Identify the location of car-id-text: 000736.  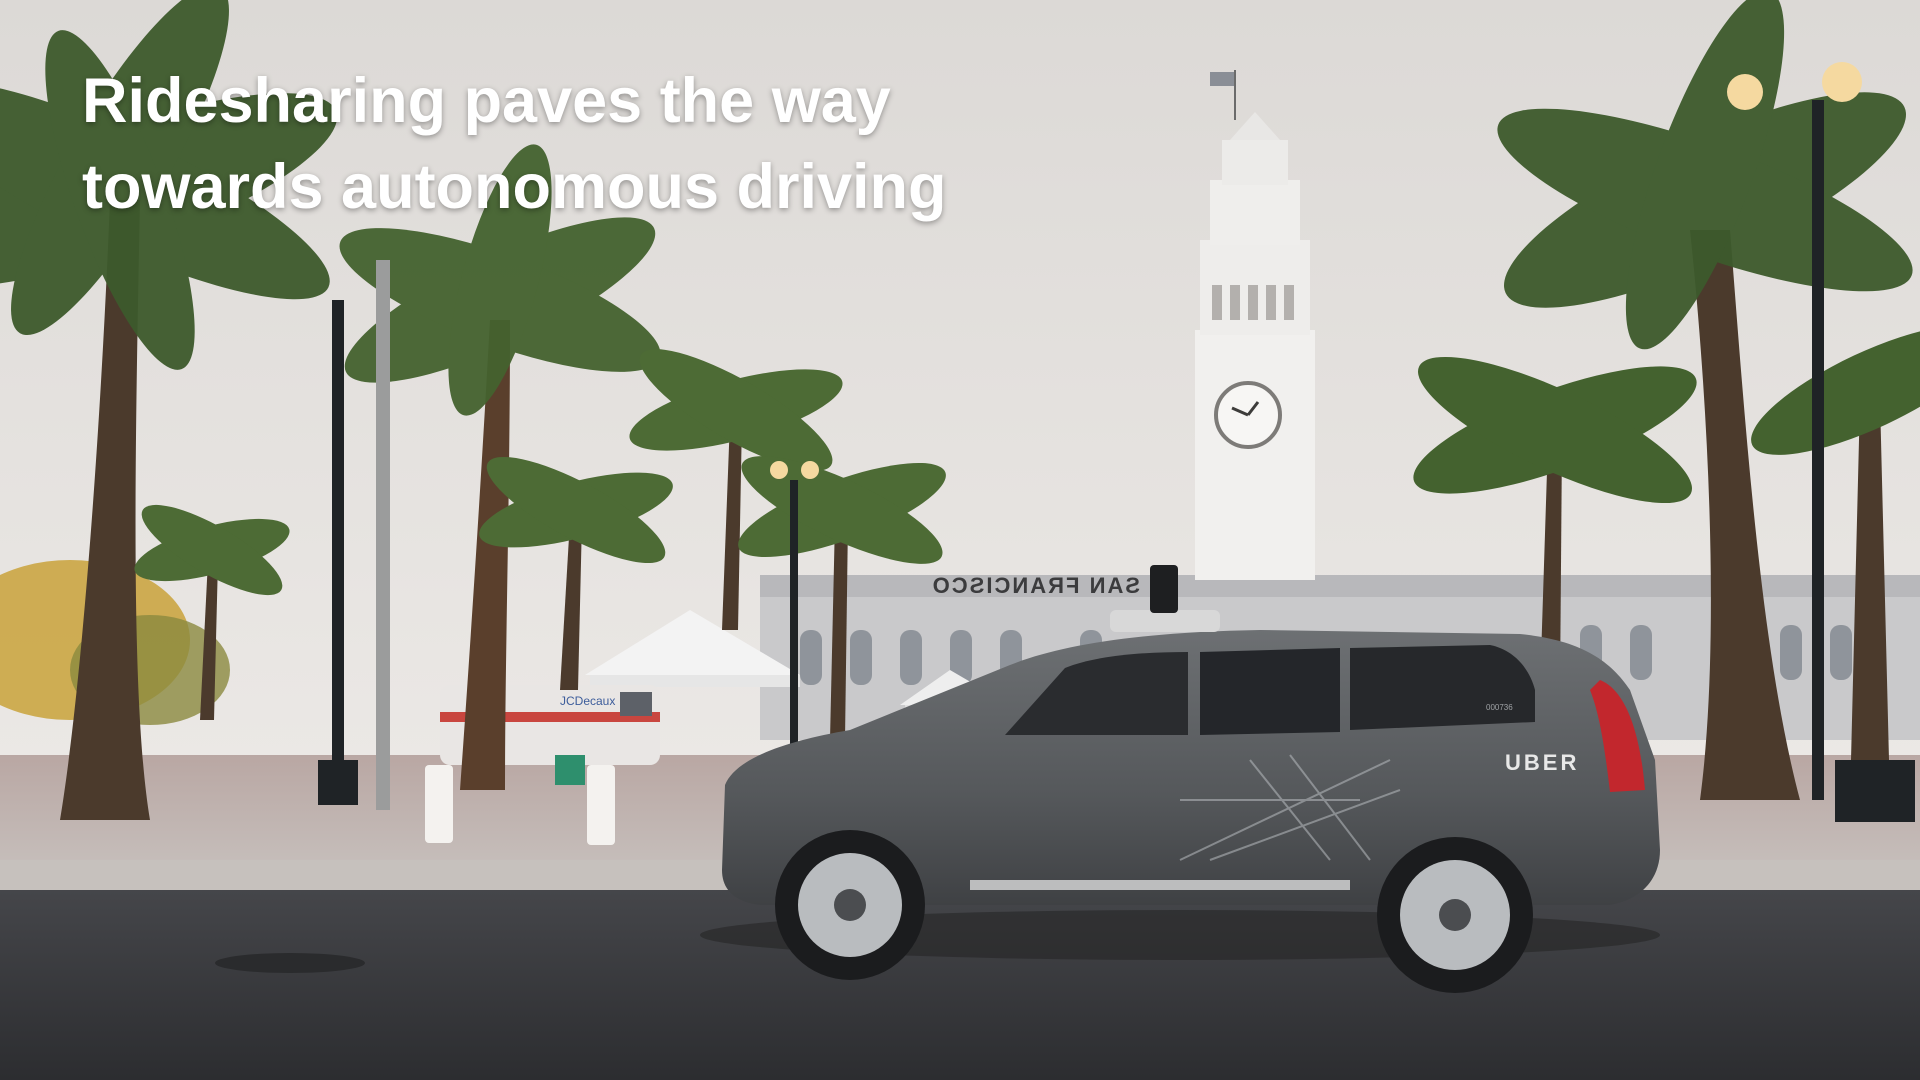
(1499, 707).